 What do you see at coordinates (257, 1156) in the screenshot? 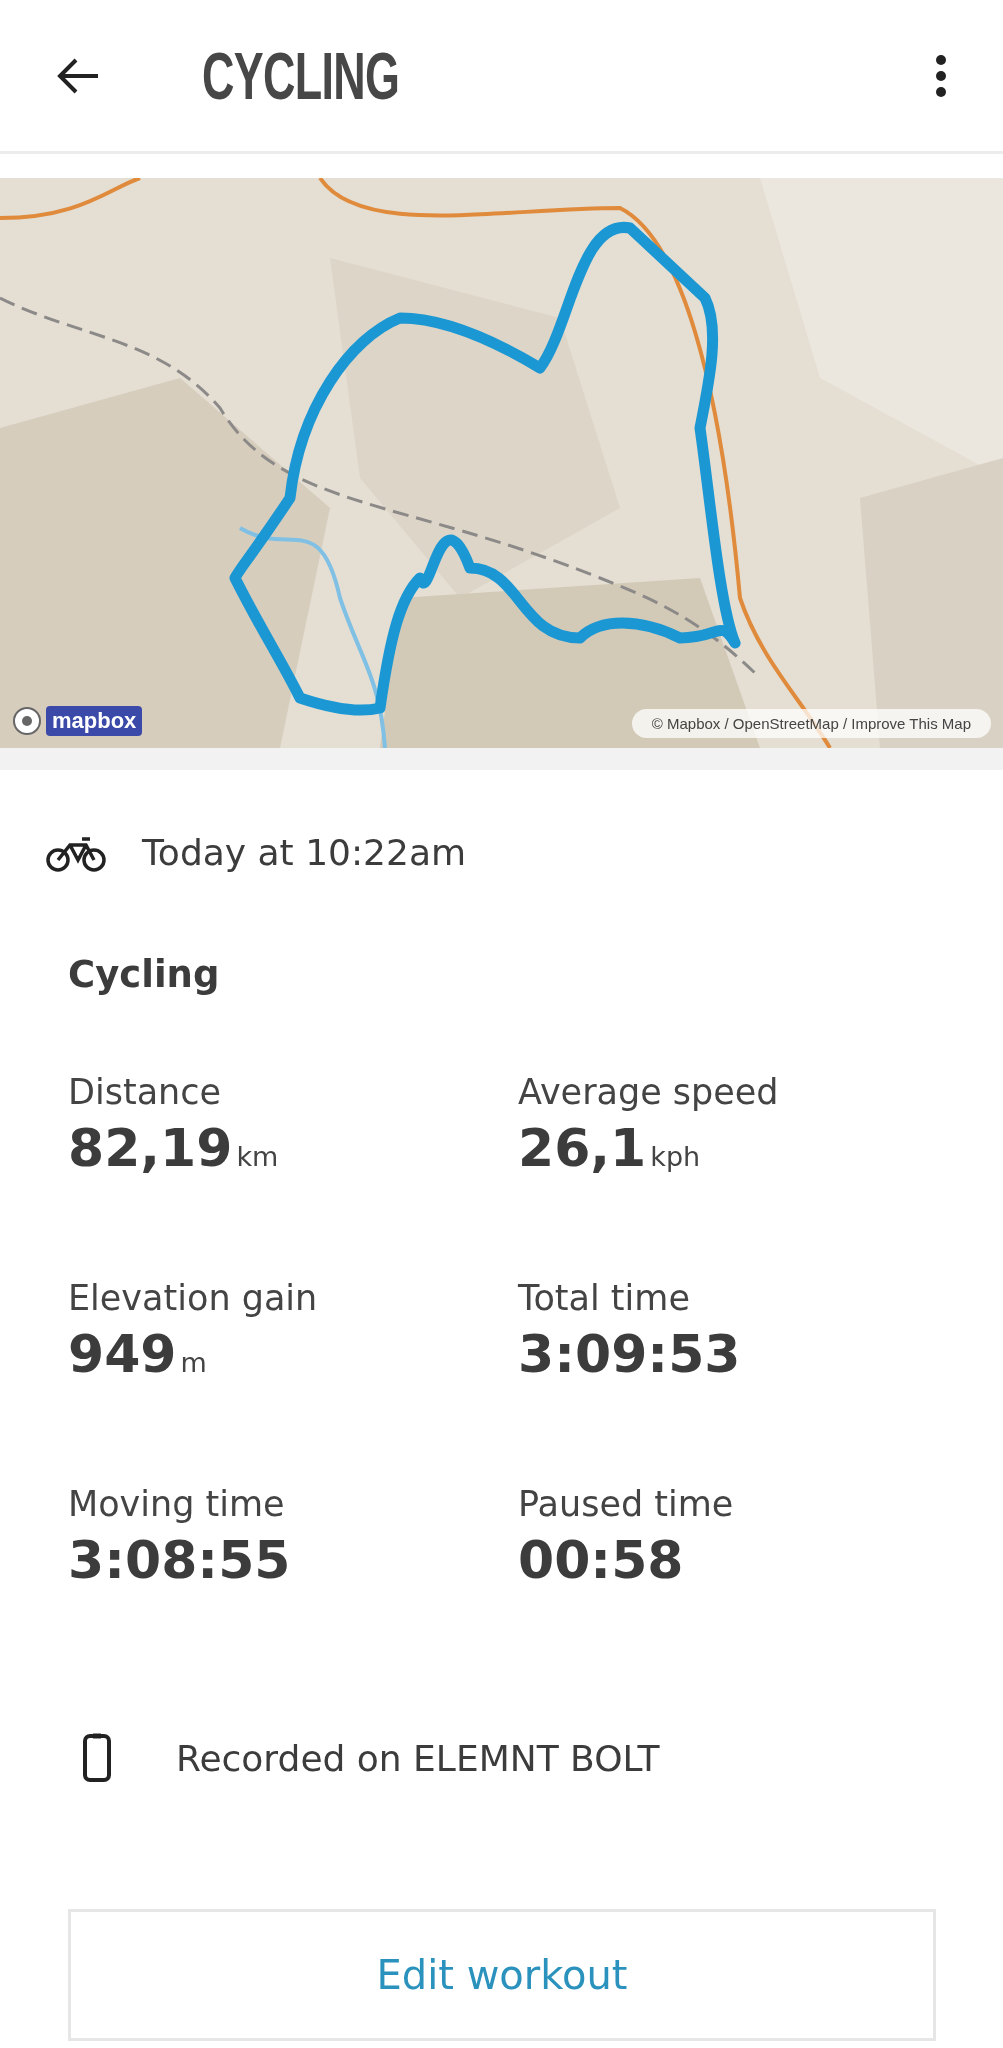
I see `stat-unit: km` at bounding box center [257, 1156].